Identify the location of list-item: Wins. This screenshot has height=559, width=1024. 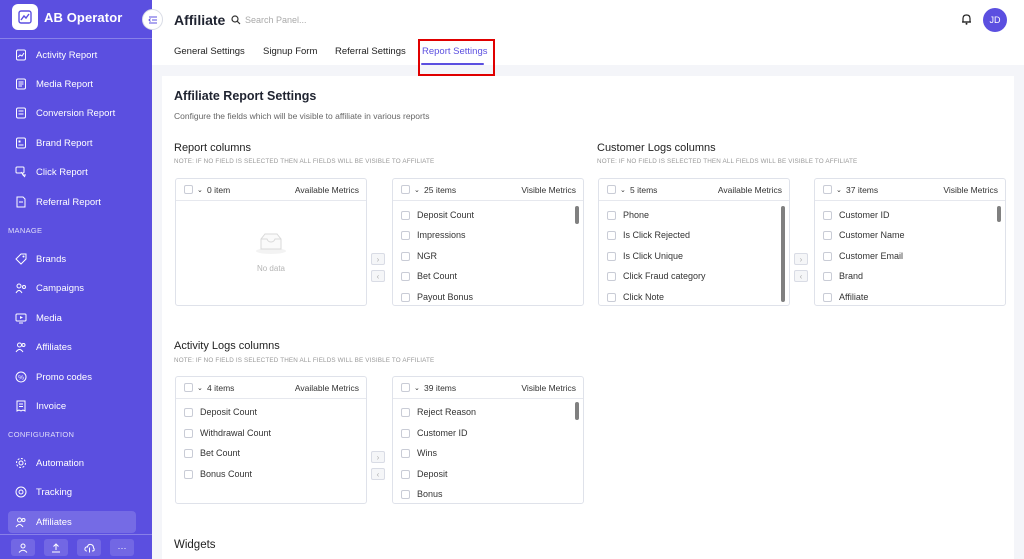
(419, 453).